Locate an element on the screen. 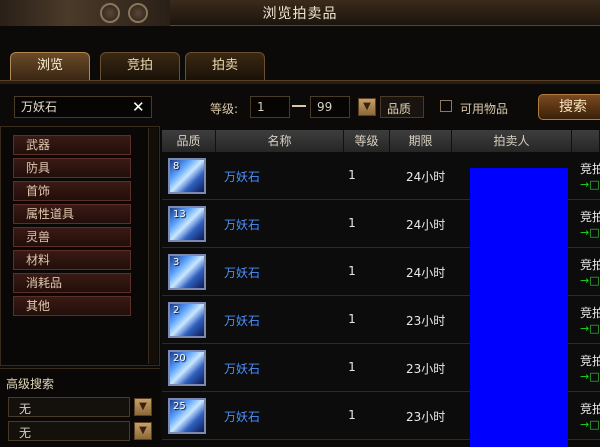 The image size is (600, 447). tab-strip is located at coordinates (300, 82).